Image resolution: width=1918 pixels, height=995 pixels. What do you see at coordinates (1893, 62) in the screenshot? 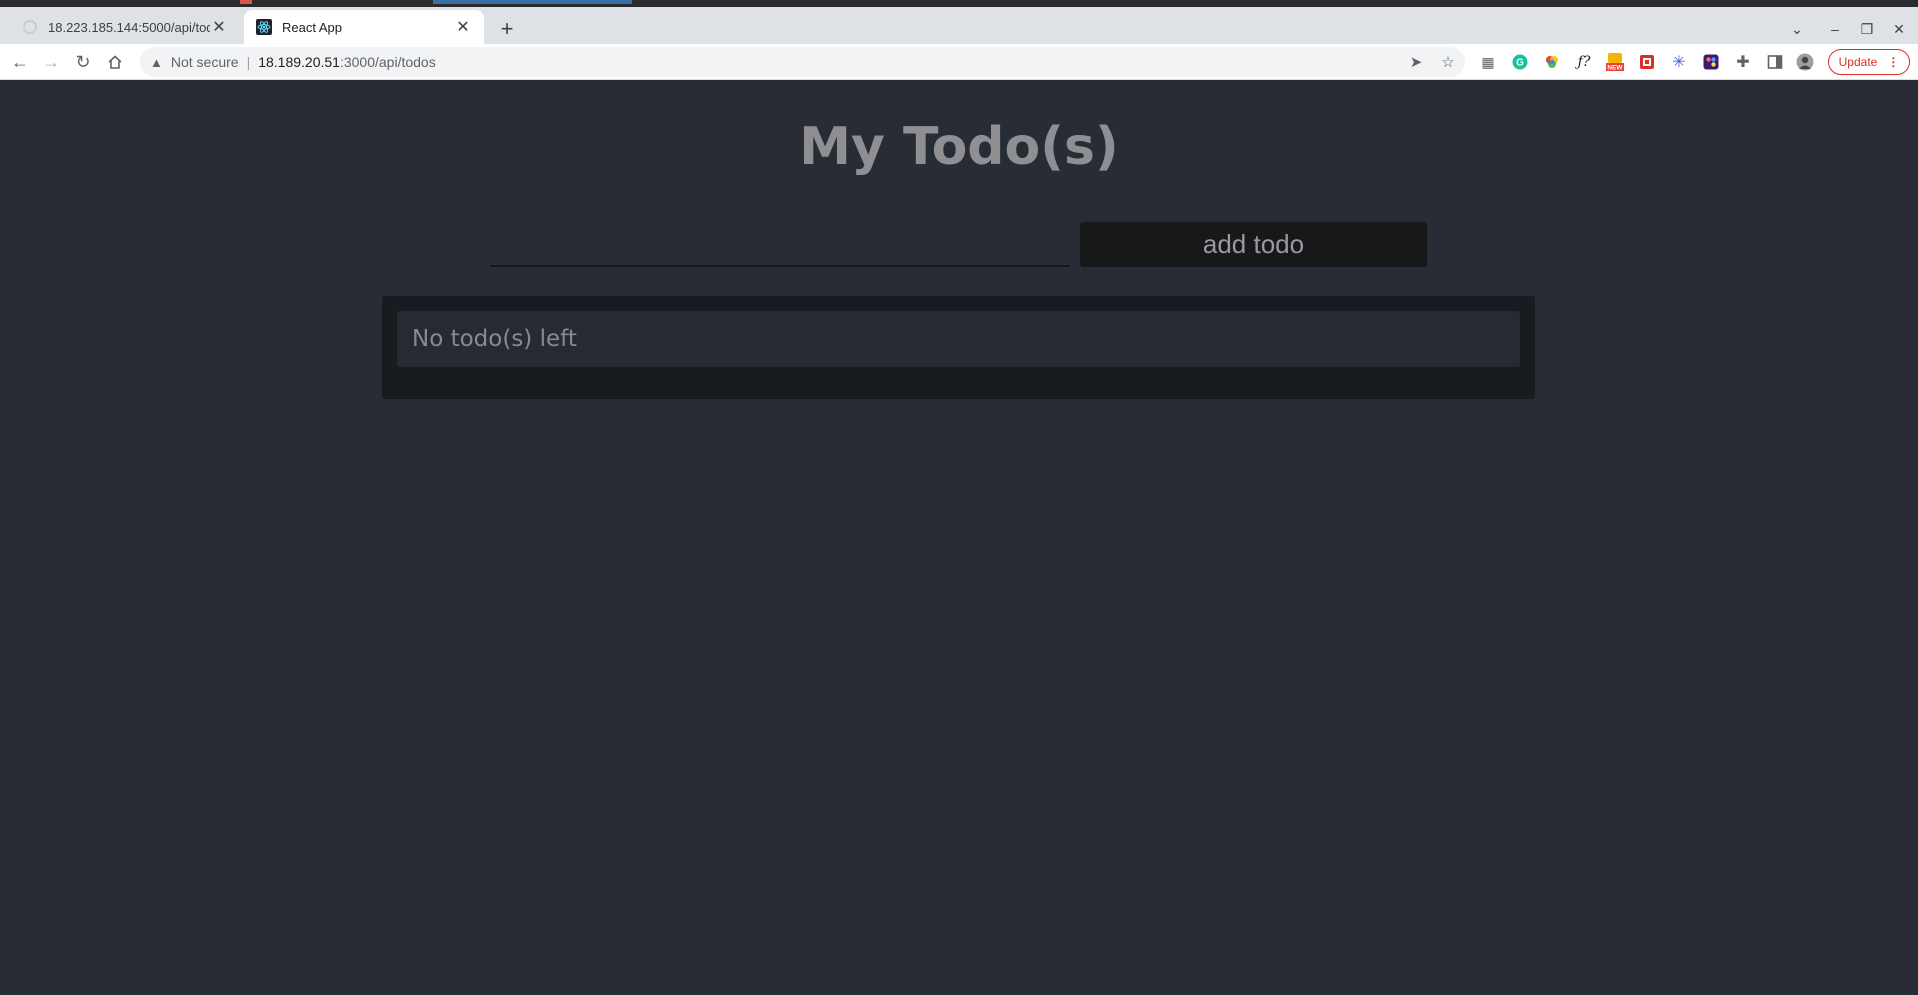
I see `more-options-icon: ⋮` at bounding box center [1893, 62].